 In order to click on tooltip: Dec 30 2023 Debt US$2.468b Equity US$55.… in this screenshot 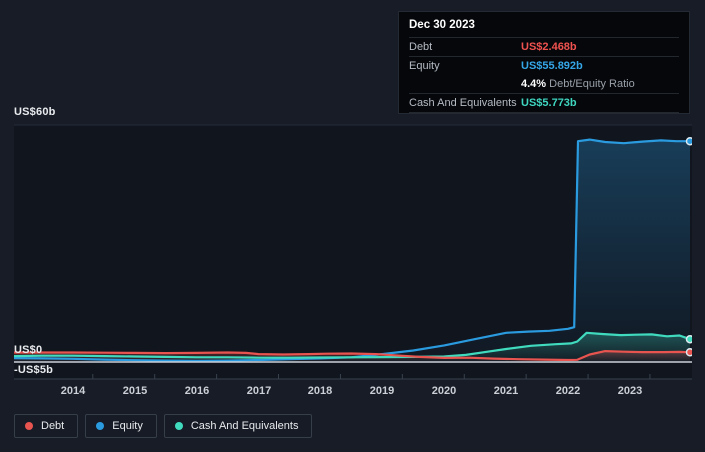, I will do `click(544, 62)`.